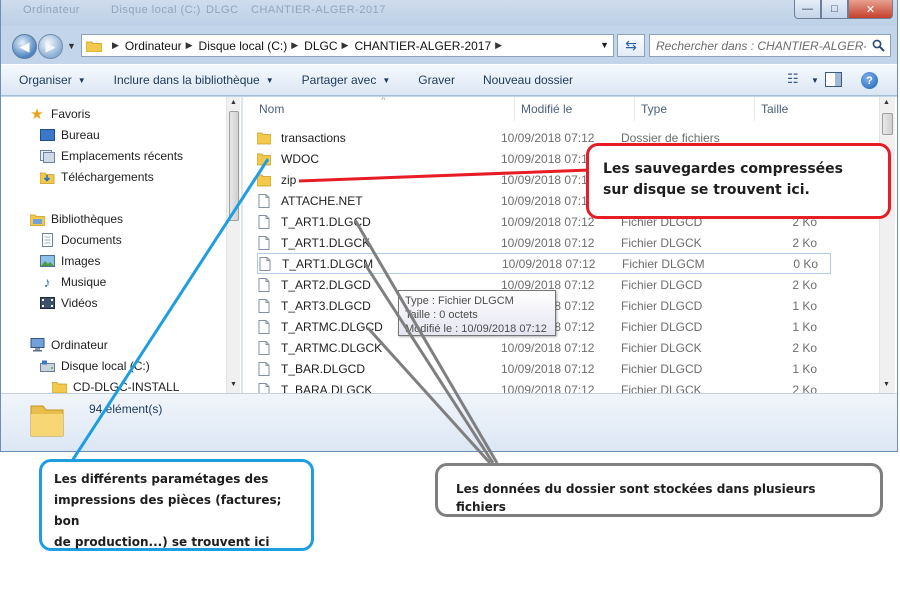 The height and width of the screenshot is (589, 900). What do you see at coordinates (79, 345) in the screenshot?
I see `nav-label: Ordinateur` at bounding box center [79, 345].